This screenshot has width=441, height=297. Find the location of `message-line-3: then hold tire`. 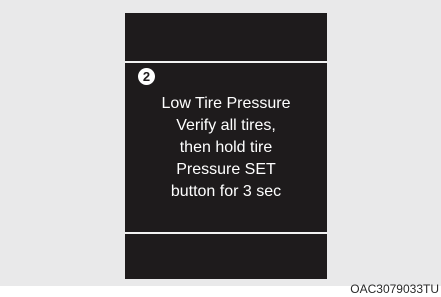

message-line-3: then hold tire is located at coordinates (226, 147).